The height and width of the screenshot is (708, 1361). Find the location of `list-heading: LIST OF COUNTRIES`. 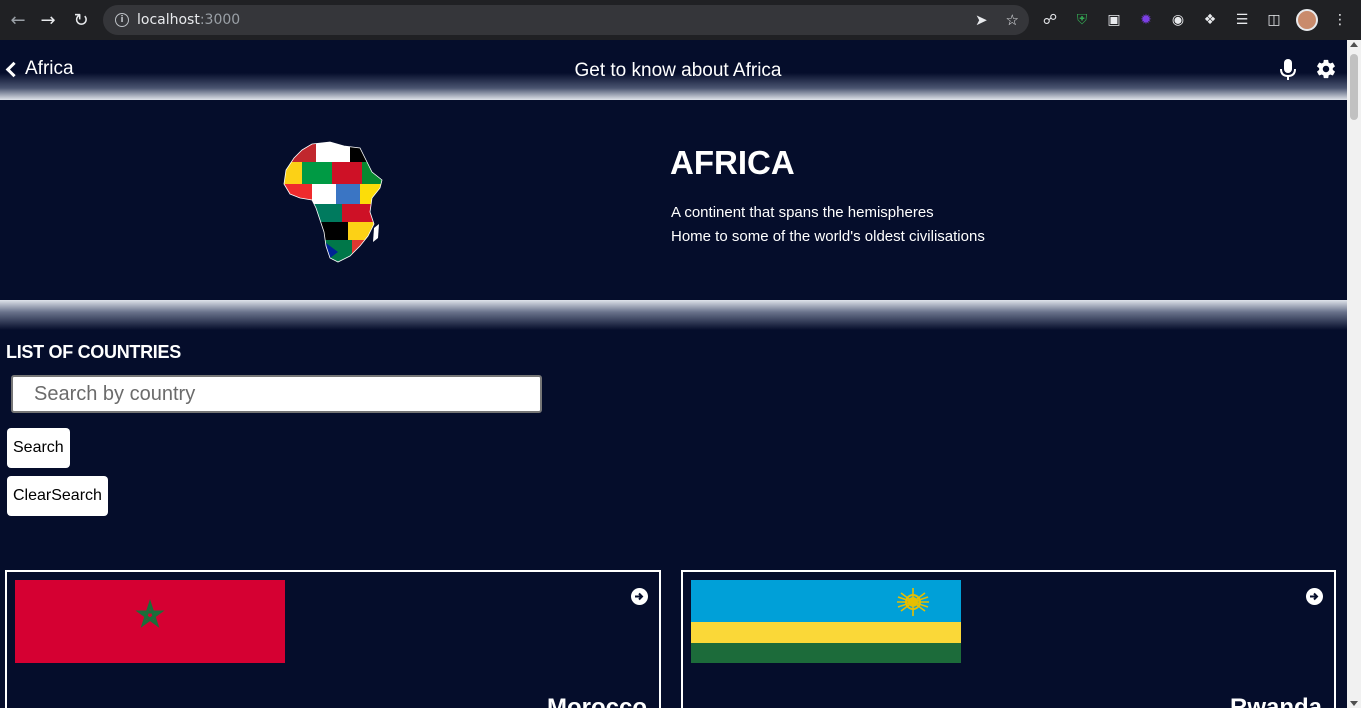

list-heading: LIST OF COUNTRIES is located at coordinates (93, 352).